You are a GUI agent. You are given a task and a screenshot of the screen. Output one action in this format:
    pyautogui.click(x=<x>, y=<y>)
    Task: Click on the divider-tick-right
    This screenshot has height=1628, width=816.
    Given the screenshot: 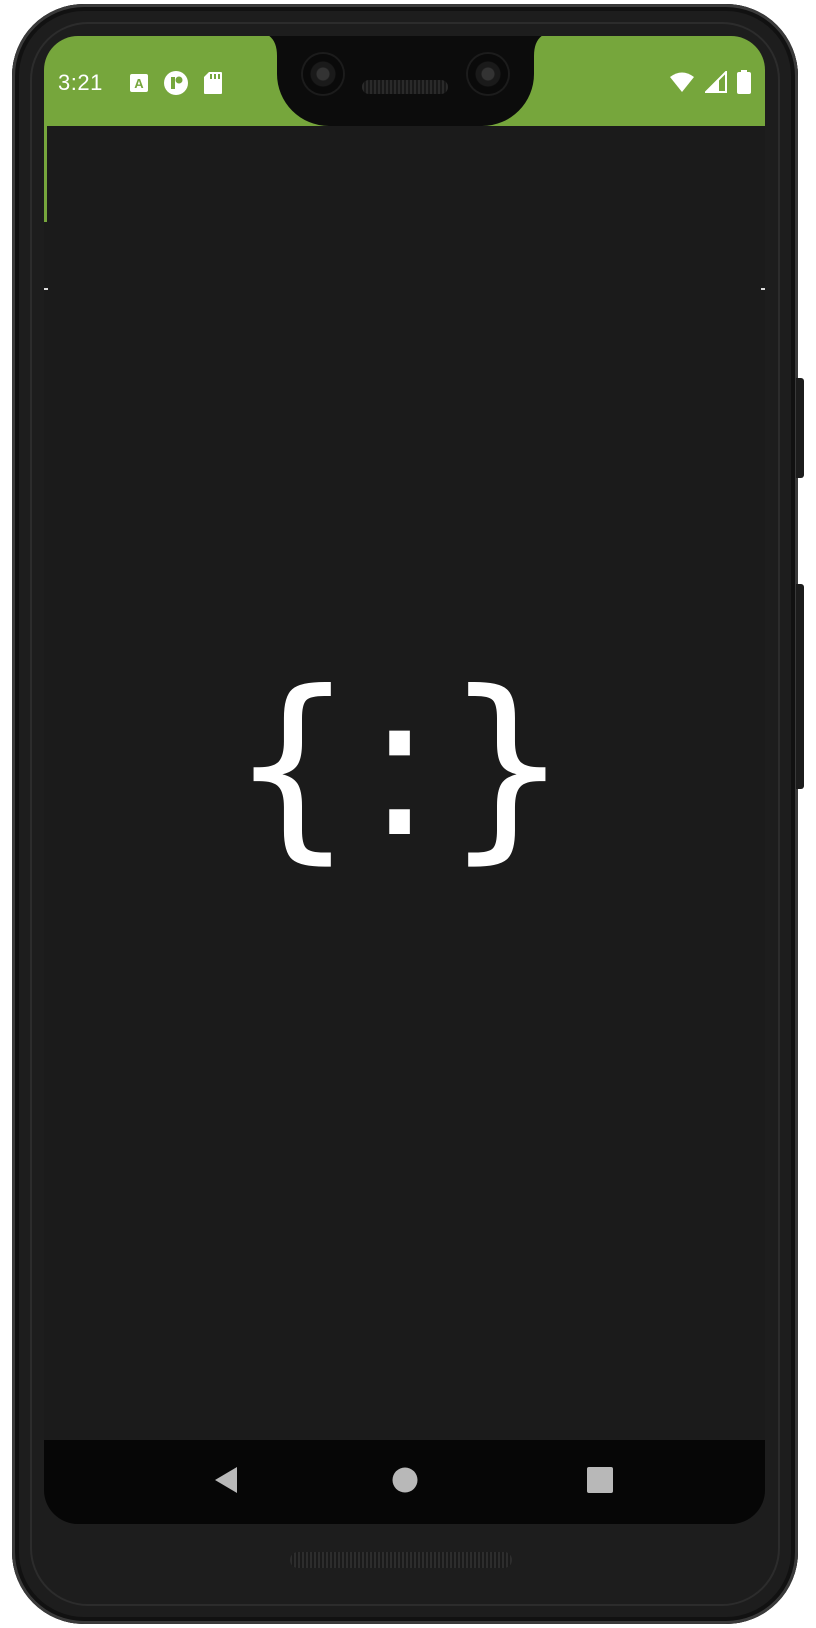 What is the action you would take?
    pyautogui.click(x=763, y=289)
    